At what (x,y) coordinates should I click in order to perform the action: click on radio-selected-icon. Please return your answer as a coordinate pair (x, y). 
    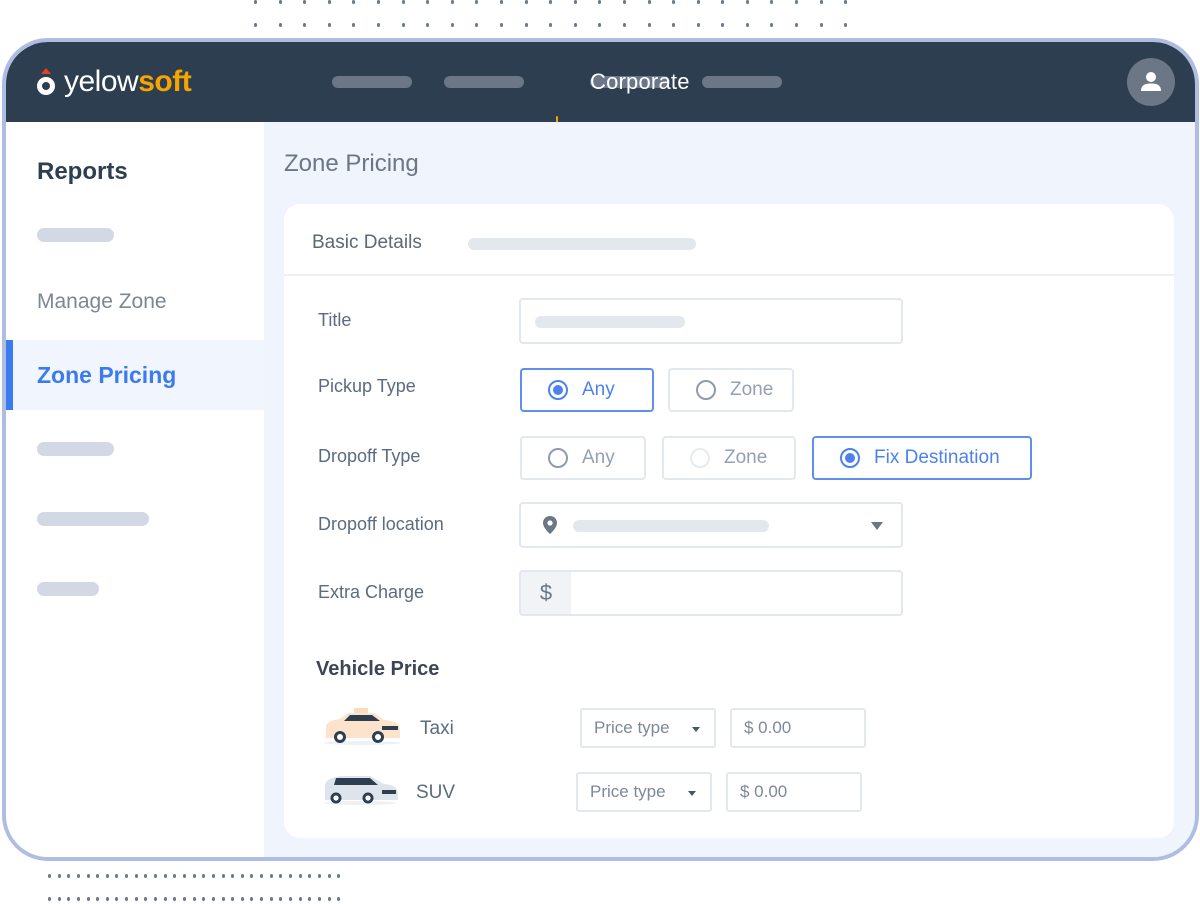
    Looking at the image, I should click on (850, 458).